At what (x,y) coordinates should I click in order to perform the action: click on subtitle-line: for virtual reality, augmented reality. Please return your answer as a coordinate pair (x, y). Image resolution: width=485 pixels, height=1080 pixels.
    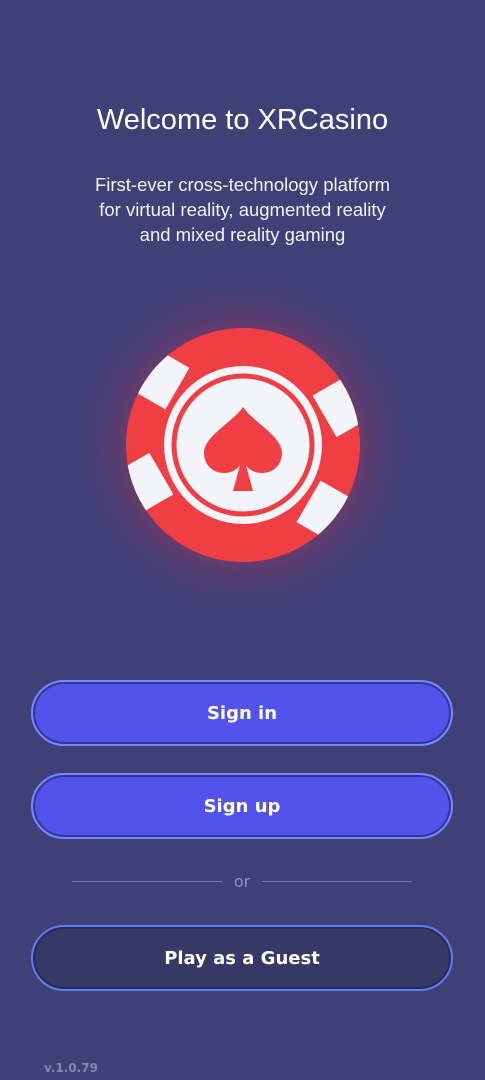
    Looking at the image, I should click on (242, 209).